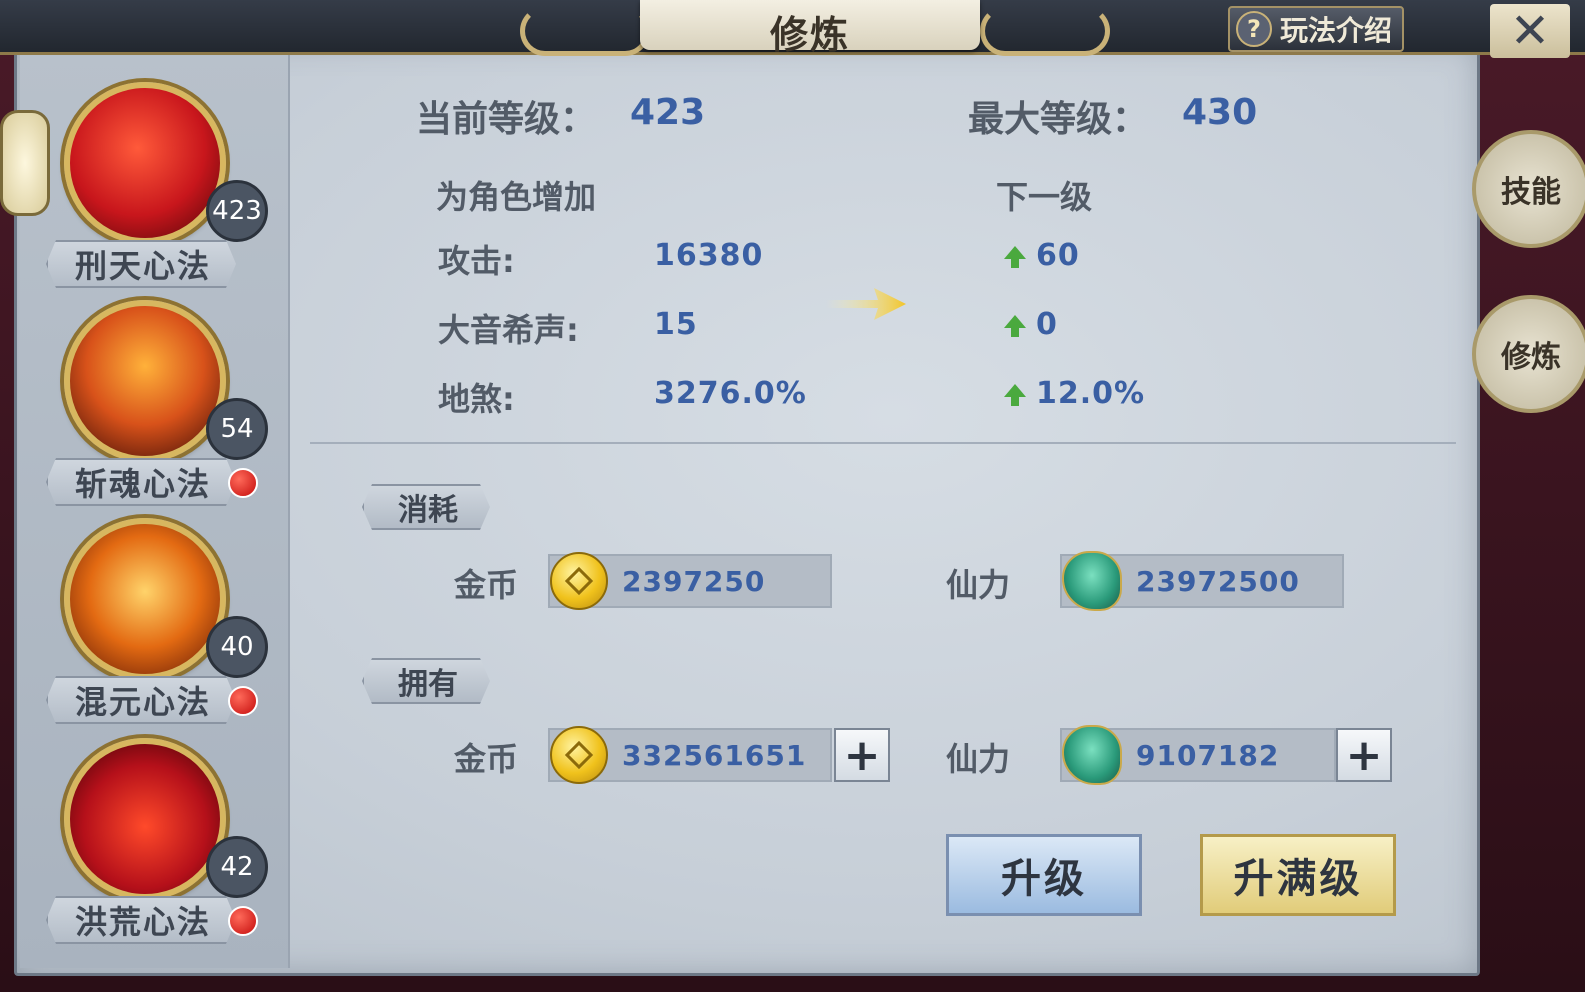  Describe the element at coordinates (585, 31) in the screenshot. I see `title-ornament-left-icon` at that location.